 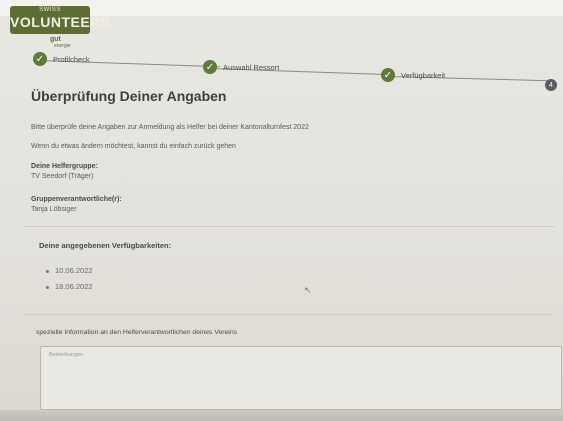 What do you see at coordinates (129, 96) in the screenshot?
I see `page-title: Überprüfung Deiner Angaben` at bounding box center [129, 96].